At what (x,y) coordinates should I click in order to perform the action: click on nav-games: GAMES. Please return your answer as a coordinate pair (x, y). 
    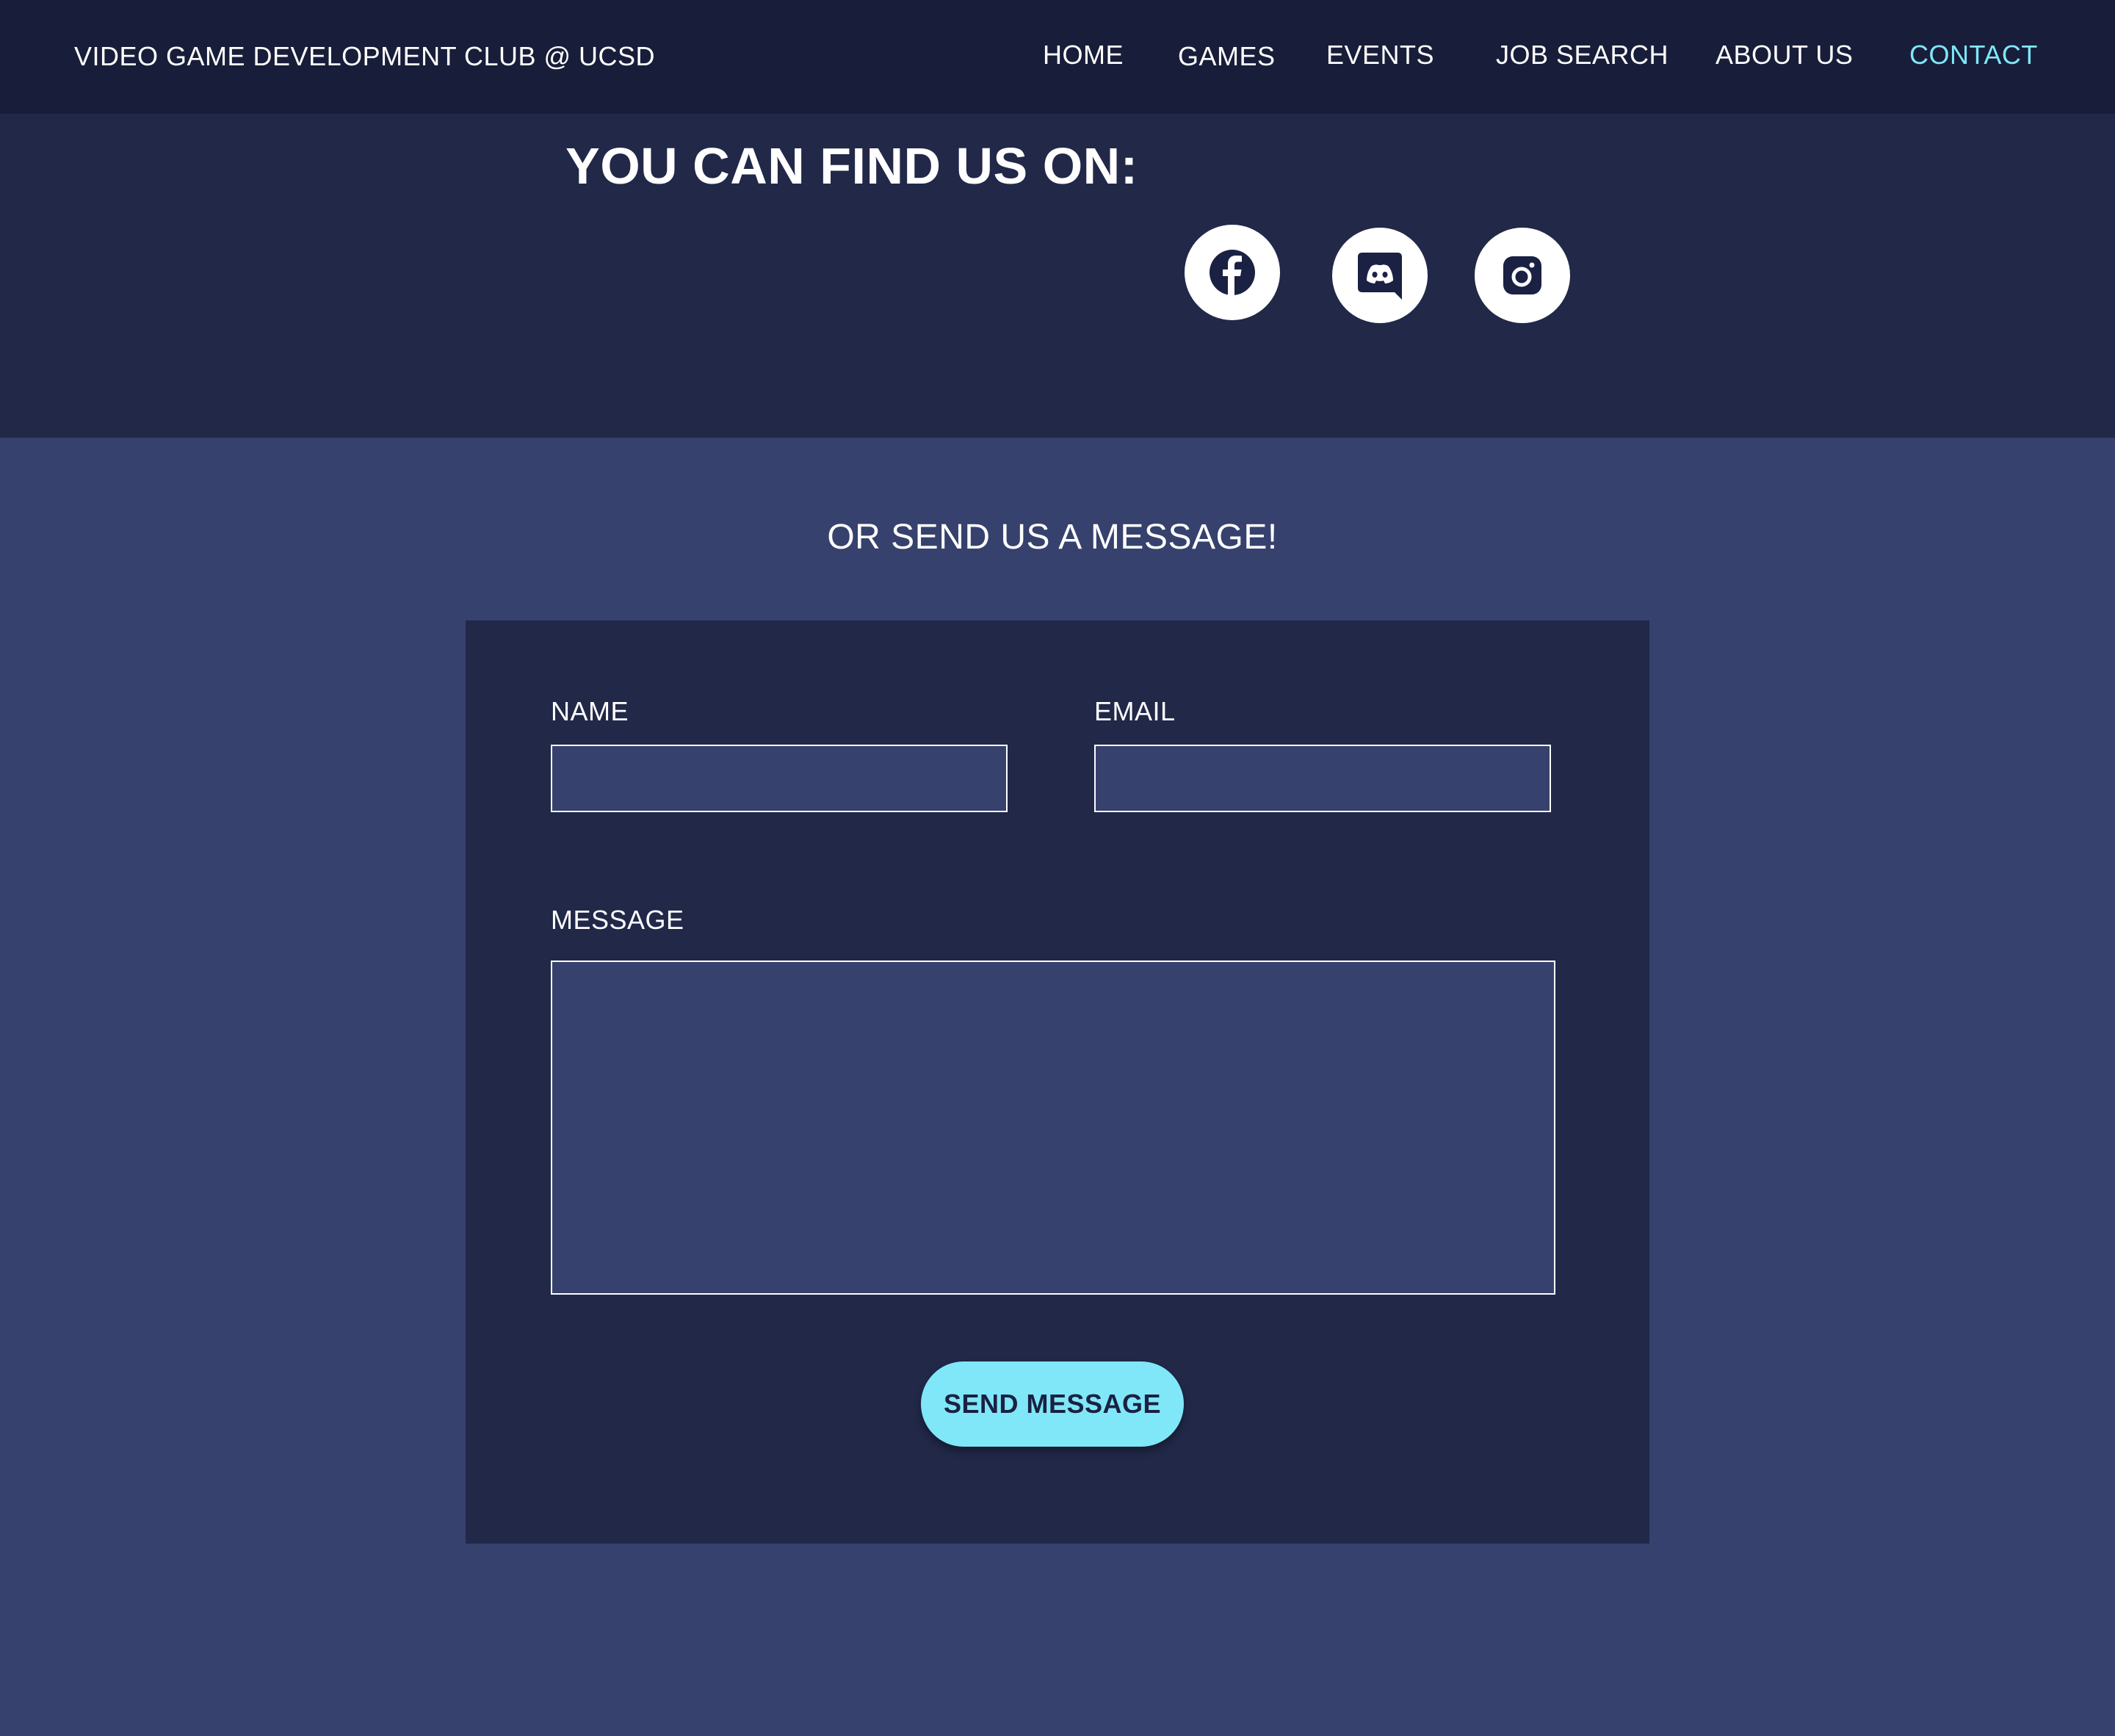
    Looking at the image, I should click on (1227, 56).